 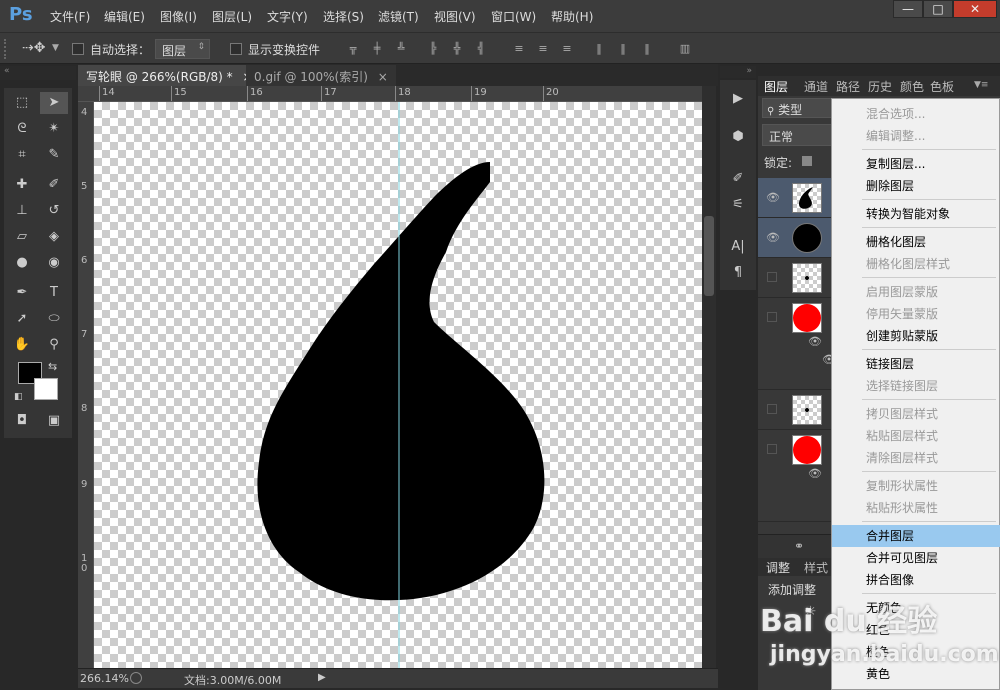 What do you see at coordinates (78, 49) in the screenshot?
I see `auto-select-checkbox` at bounding box center [78, 49].